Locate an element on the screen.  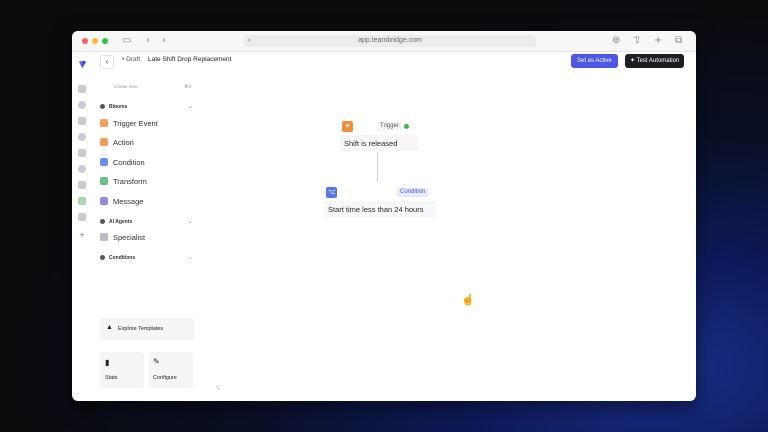
trigger-node-icon: ✦ is located at coordinates (347, 126).